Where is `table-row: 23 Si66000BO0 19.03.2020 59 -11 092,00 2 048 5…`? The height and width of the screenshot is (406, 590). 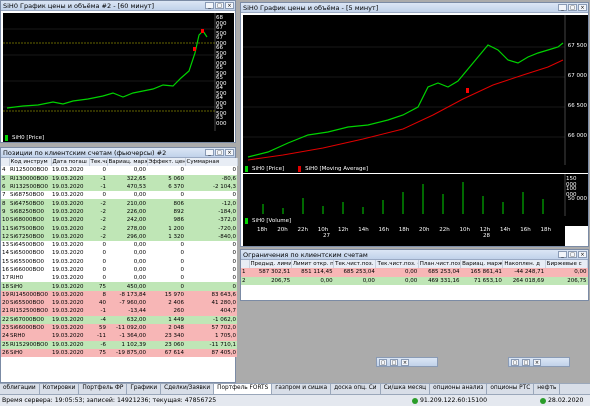 table-row: 23 Si66000BO0 19.03.2020 59 -11 092,00 2 048 5… is located at coordinates (119, 328).